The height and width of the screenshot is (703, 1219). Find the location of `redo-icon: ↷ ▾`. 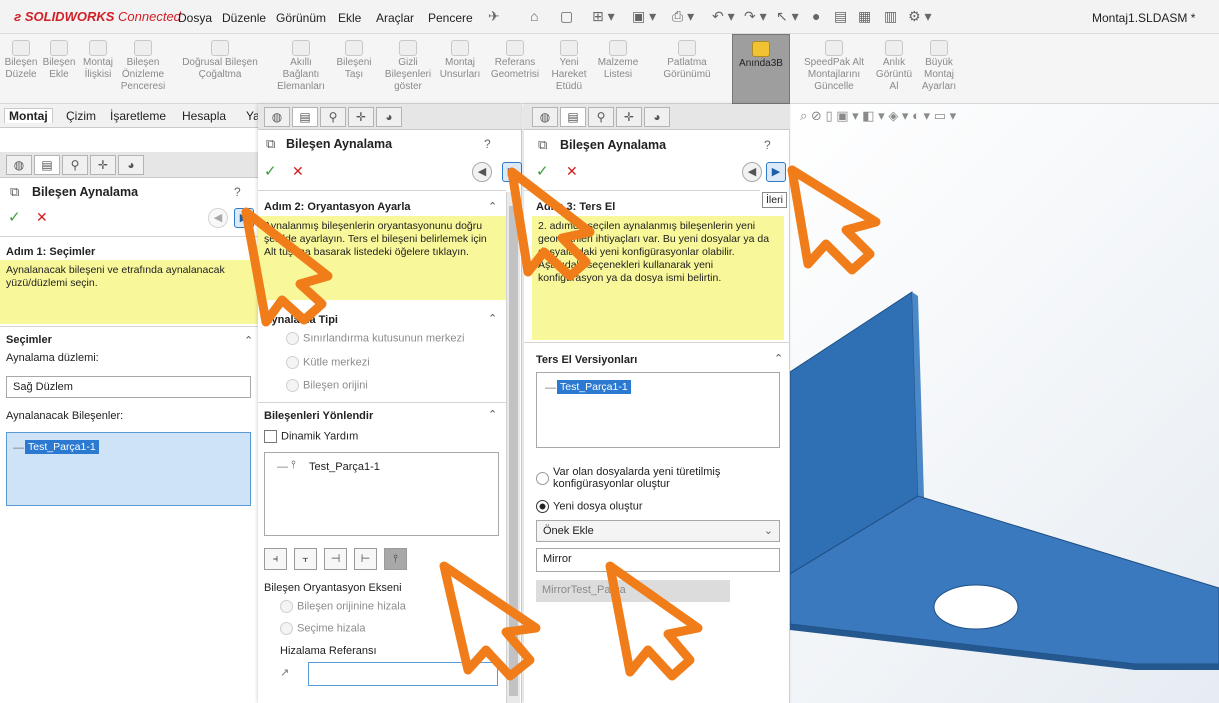

redo-icon: ↷ ▾ is located at coordinates (755, 16).